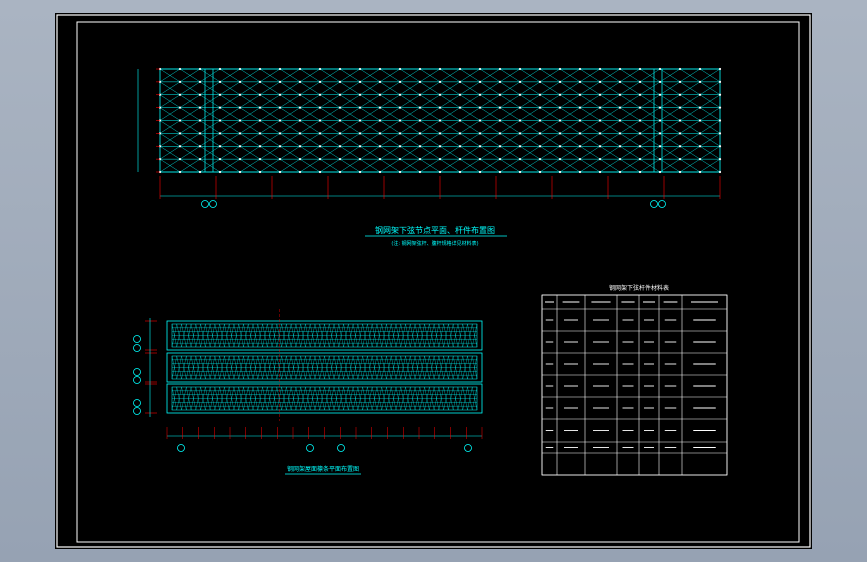 The width and height of the screenshot is (867, 562). I want to click on top-plan-mesh, so click(429, 120).